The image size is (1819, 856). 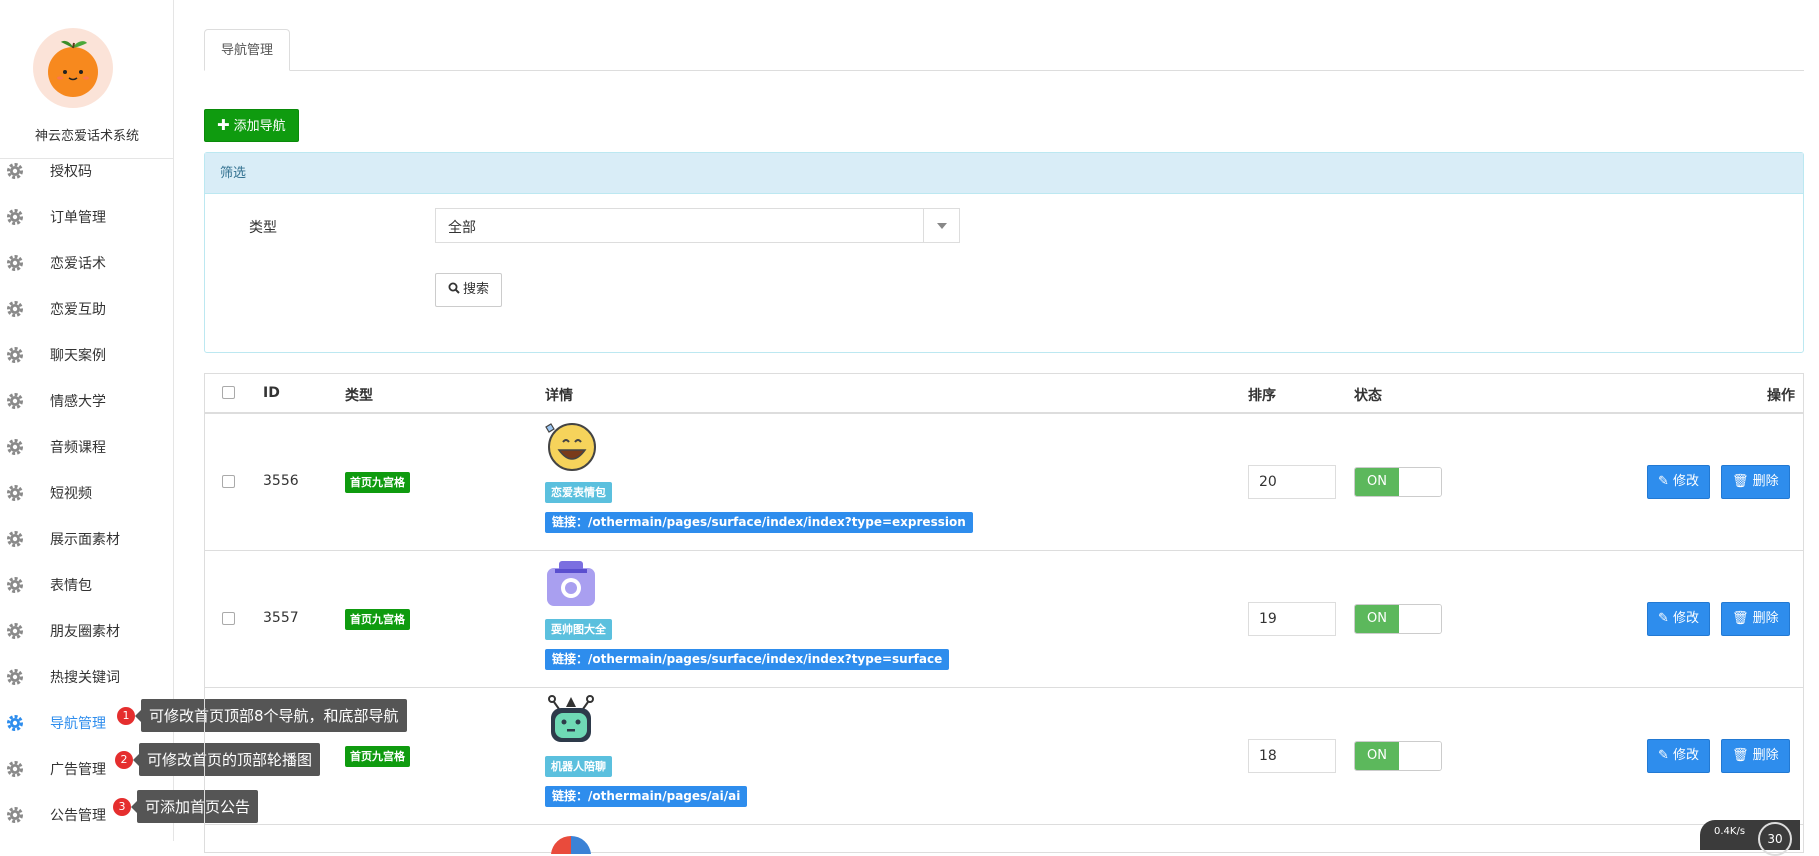 I want to click on sidebar-item-label: 恋爱互助, so click(x=78, y=310).